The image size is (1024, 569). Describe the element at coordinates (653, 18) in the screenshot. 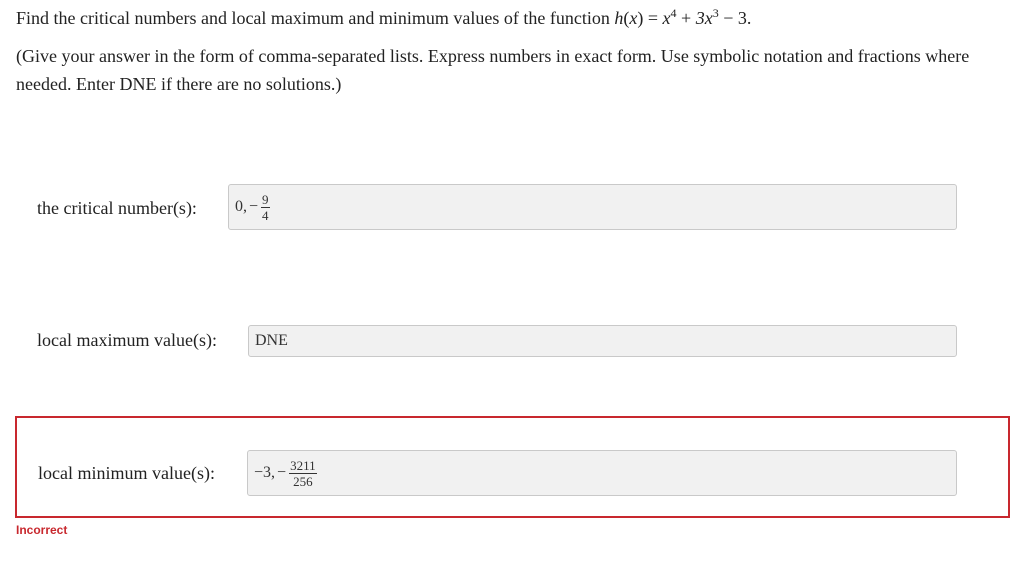

I see `equals-sign: =` at that location.